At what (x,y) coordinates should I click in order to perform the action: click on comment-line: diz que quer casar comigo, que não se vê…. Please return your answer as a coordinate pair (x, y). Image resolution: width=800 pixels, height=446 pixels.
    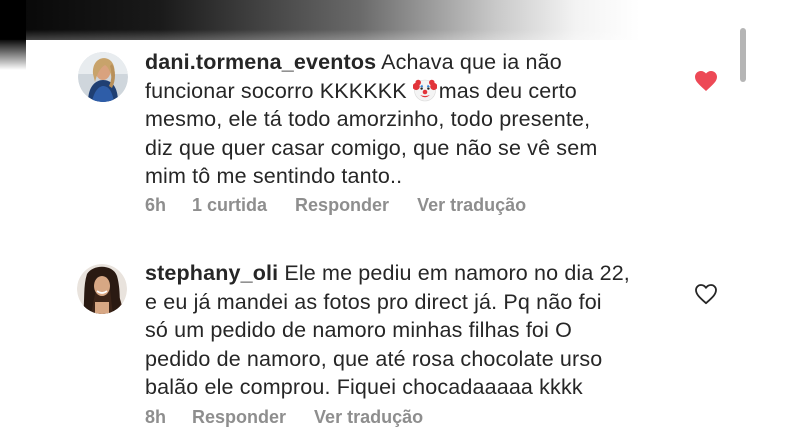
    Looking at the image, I should click on (371, 147).